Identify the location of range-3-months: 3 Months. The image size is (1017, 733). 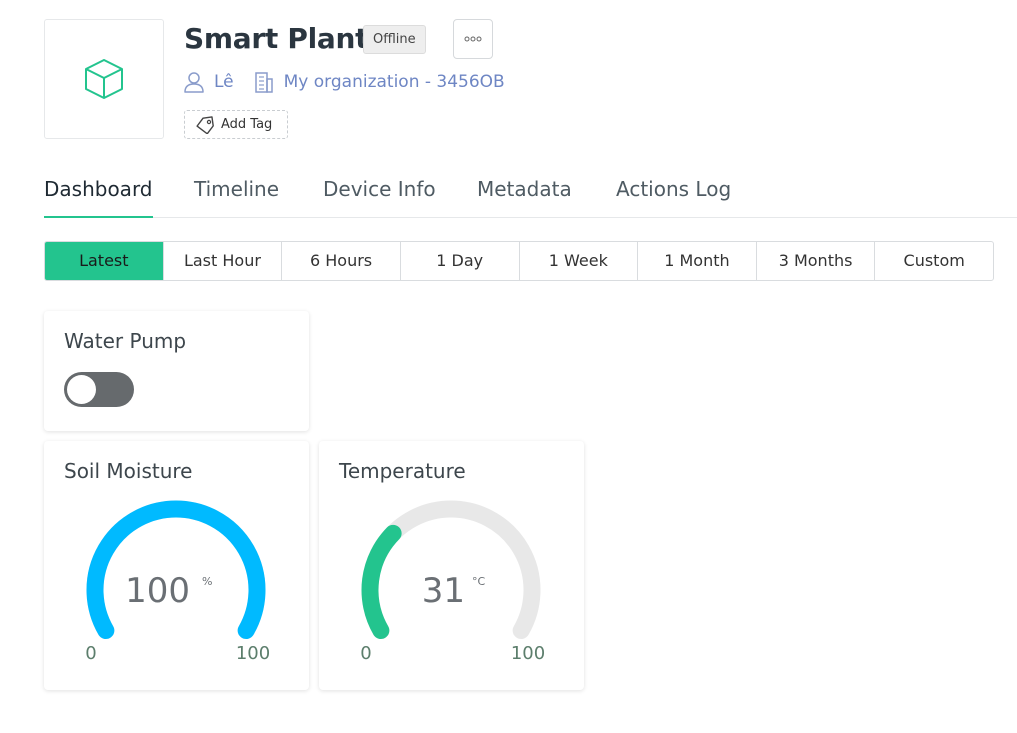
(816, 261).